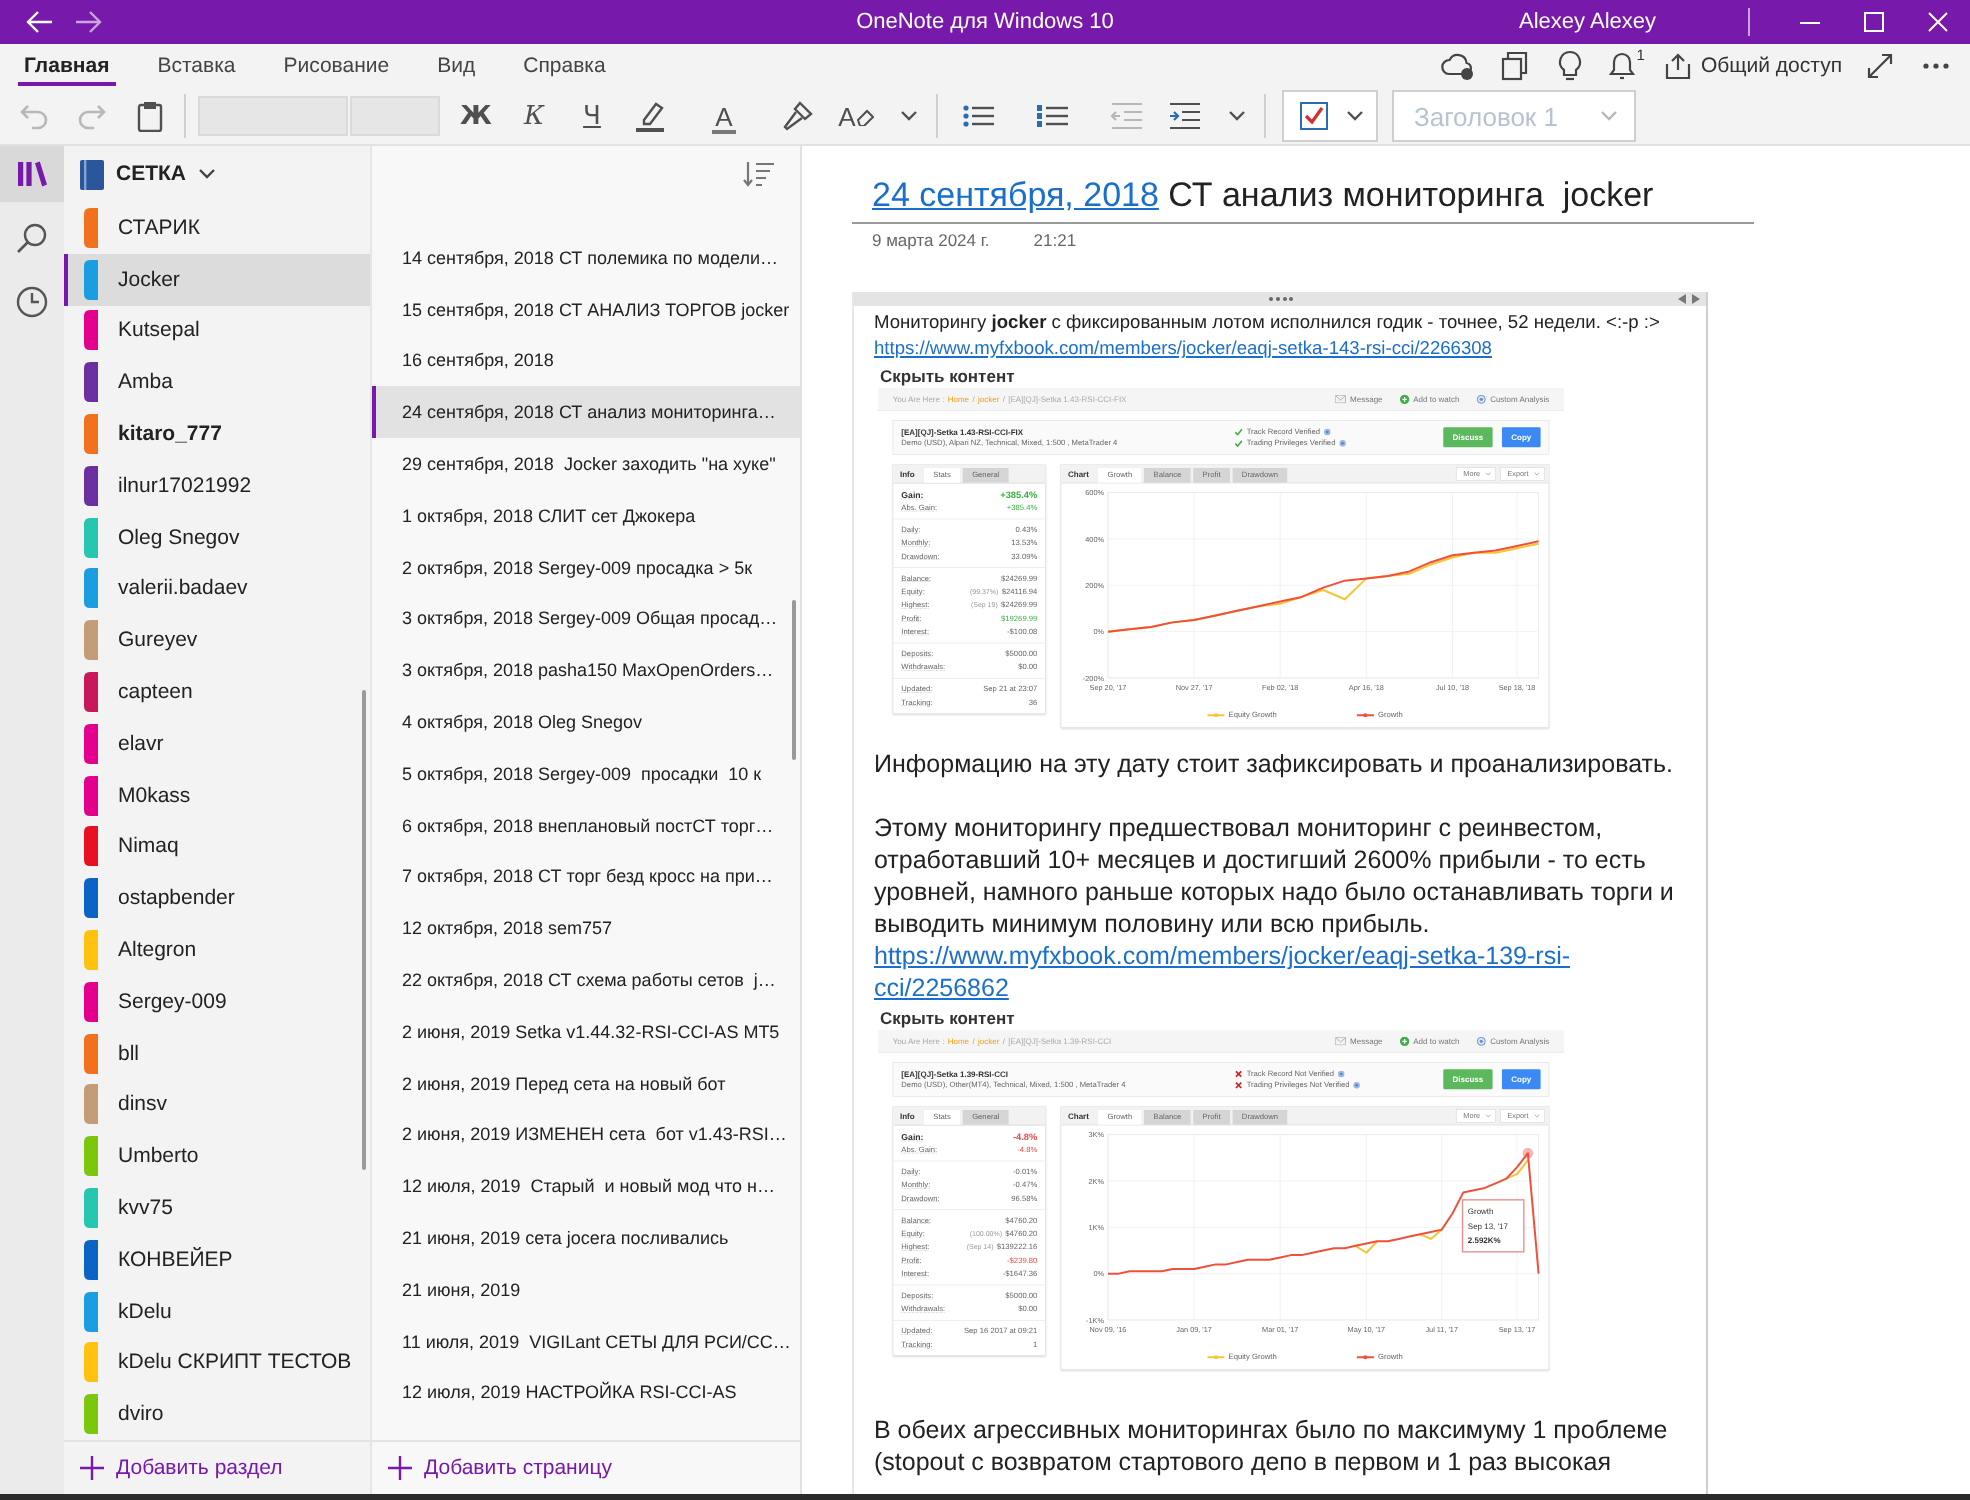 The height and width of the screenshot is (1500, 1970). Describe the element at coordinates (217, 898) in the screenshot. I see `section-item: ostapbender` at that location.